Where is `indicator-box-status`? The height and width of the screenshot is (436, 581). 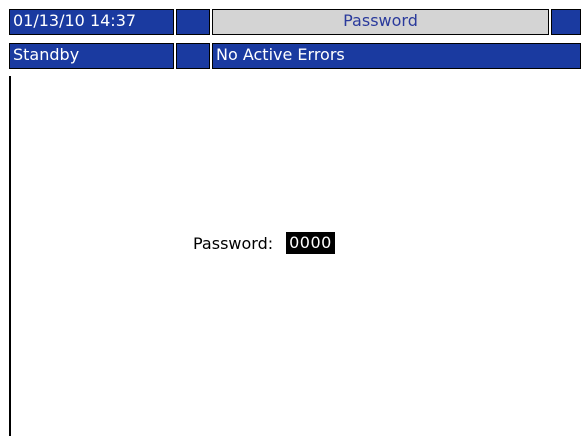 indicator-box-status is located at coordinates (193, 56).